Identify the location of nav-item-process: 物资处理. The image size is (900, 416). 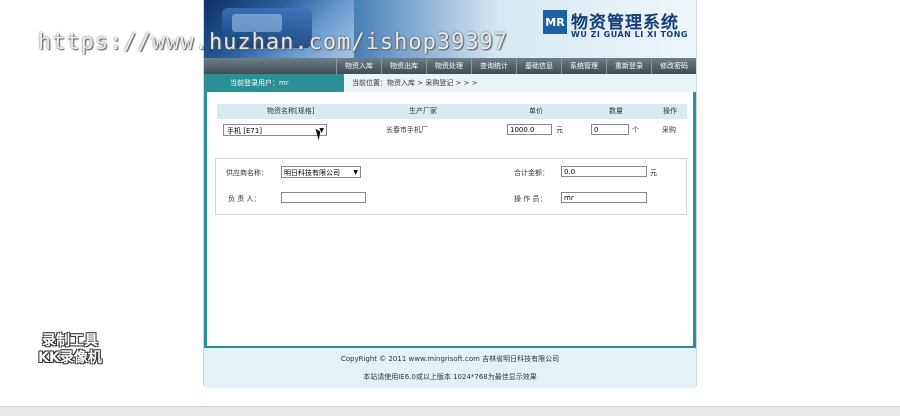
(448, 66).